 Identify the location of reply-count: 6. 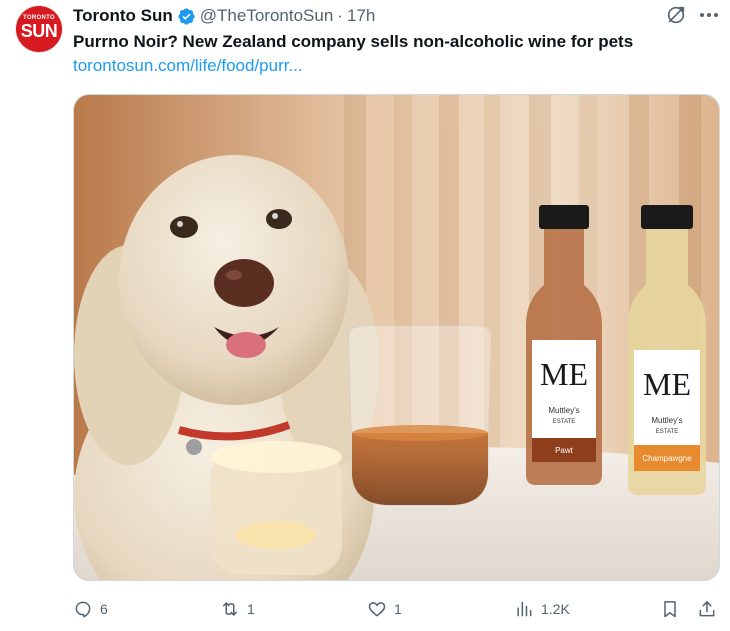
(104, 609).